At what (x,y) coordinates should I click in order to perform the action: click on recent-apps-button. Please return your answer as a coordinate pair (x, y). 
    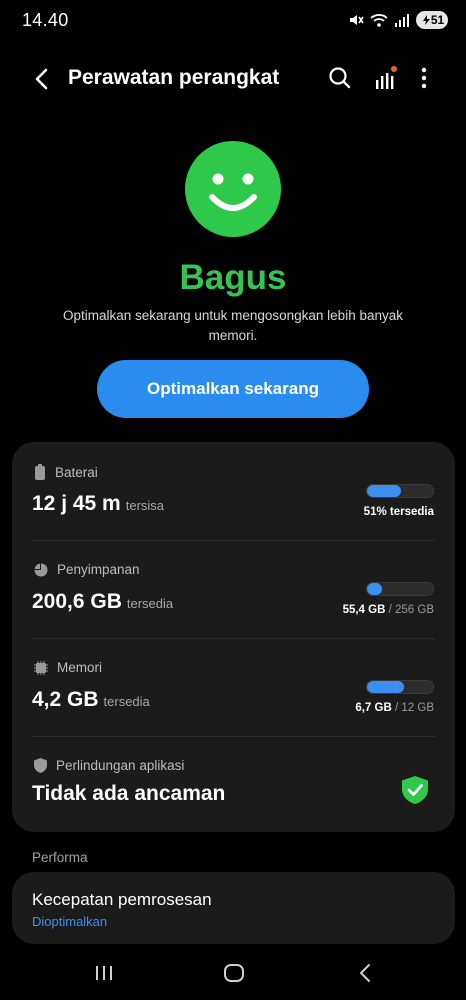
    Looking at the image, I should click on (104, 973).